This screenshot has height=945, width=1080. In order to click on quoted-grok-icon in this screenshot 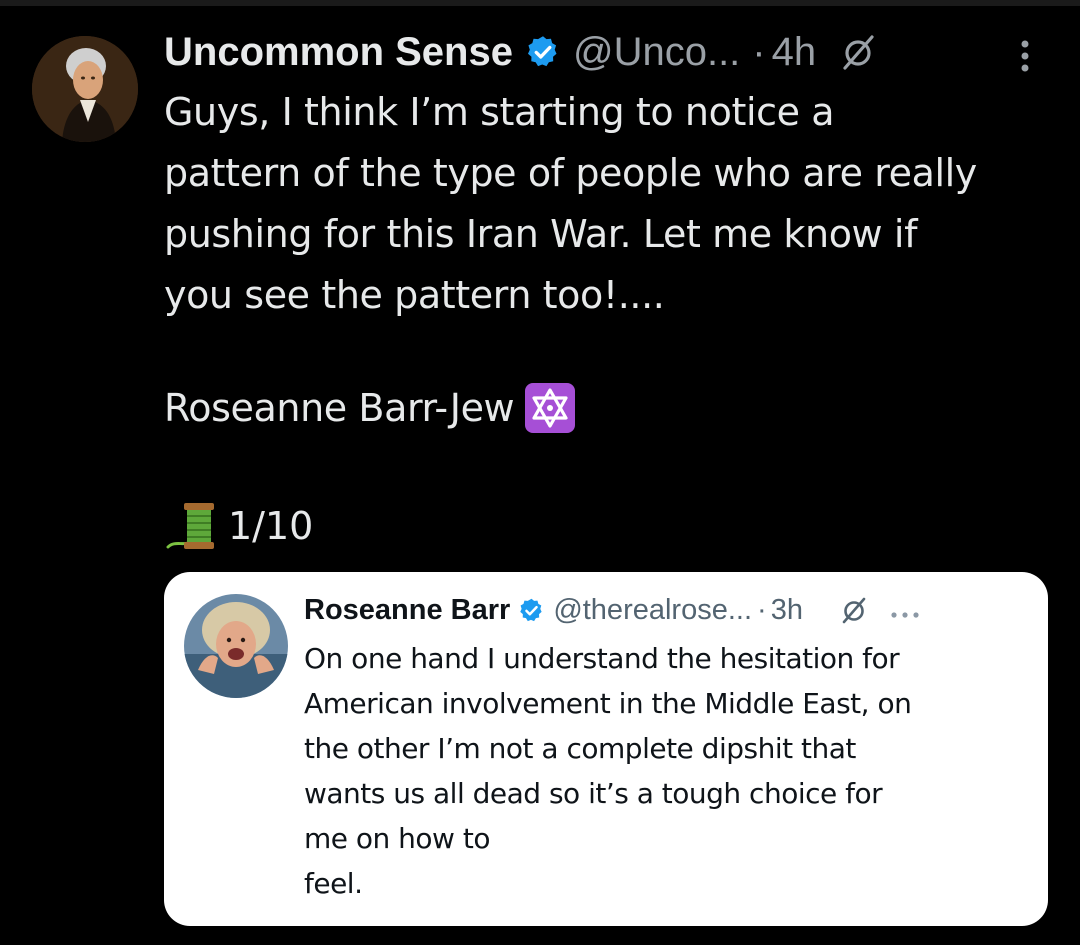, I will do `click(854, 610)`.